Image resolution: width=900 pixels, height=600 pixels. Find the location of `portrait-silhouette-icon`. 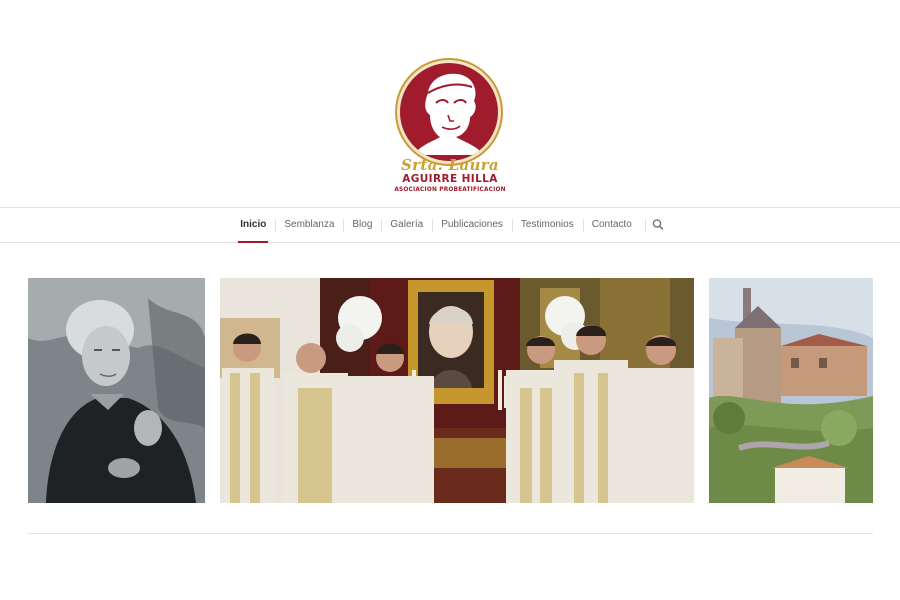

portrait-silhouette-icon is located at coordinates (449, 114).